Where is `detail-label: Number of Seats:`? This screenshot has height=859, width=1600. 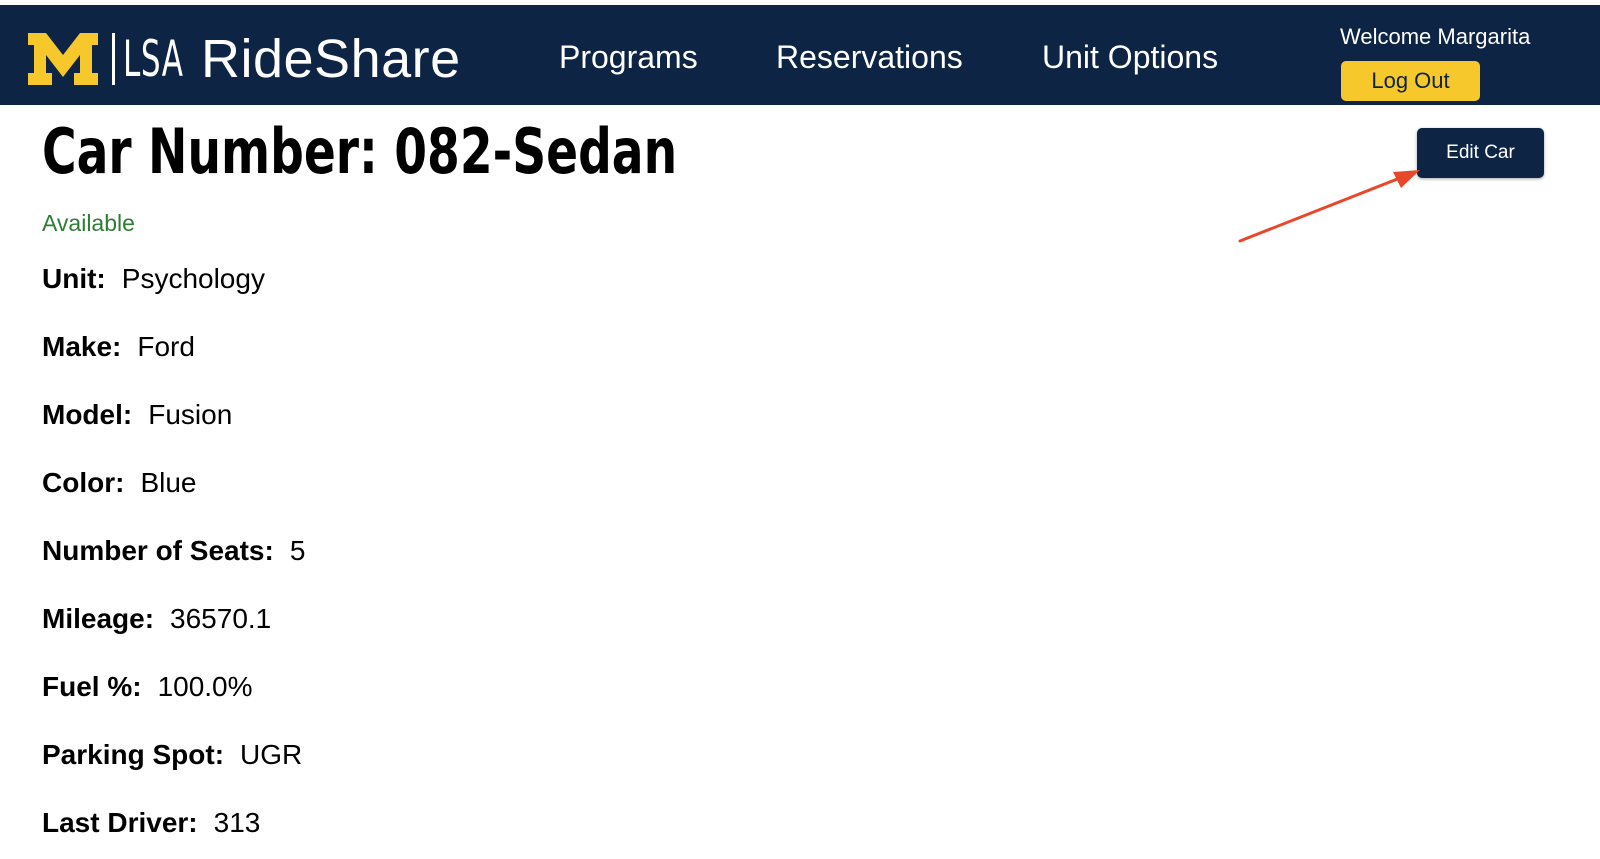
detail-label: Number of Seats: is located at coordinates (158, 550).